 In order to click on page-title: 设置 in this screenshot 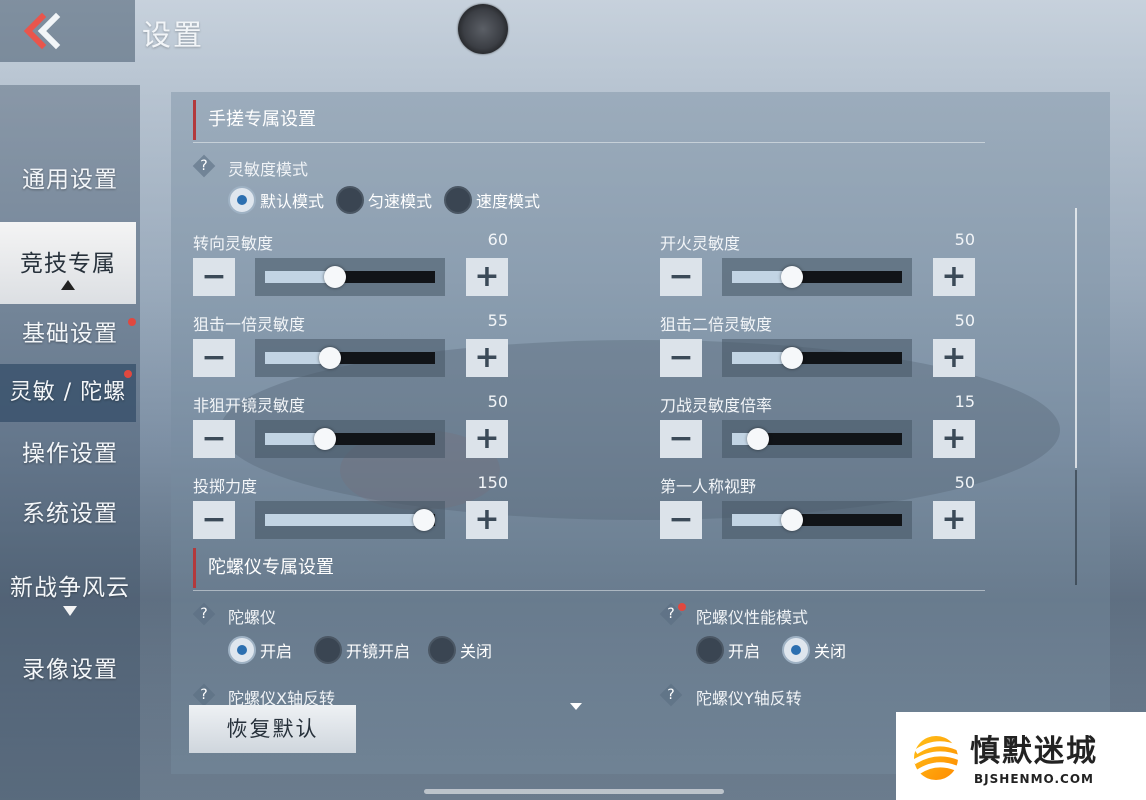, I will do `click(173, 35)`.